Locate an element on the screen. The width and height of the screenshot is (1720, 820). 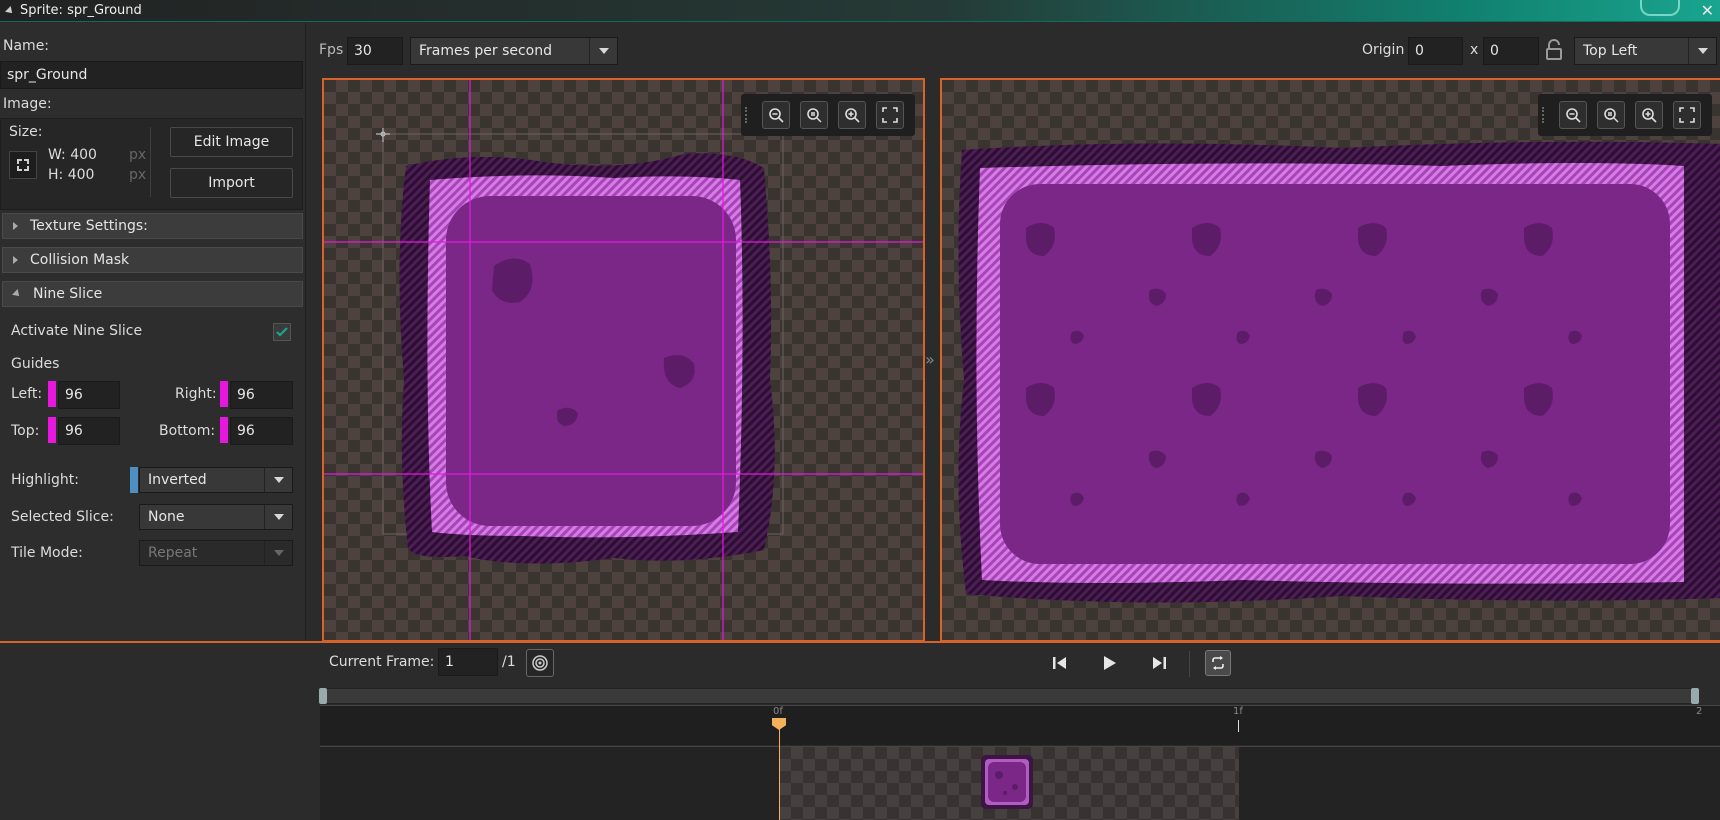
frame-thumbnail is located at coordinates (1007, 782).